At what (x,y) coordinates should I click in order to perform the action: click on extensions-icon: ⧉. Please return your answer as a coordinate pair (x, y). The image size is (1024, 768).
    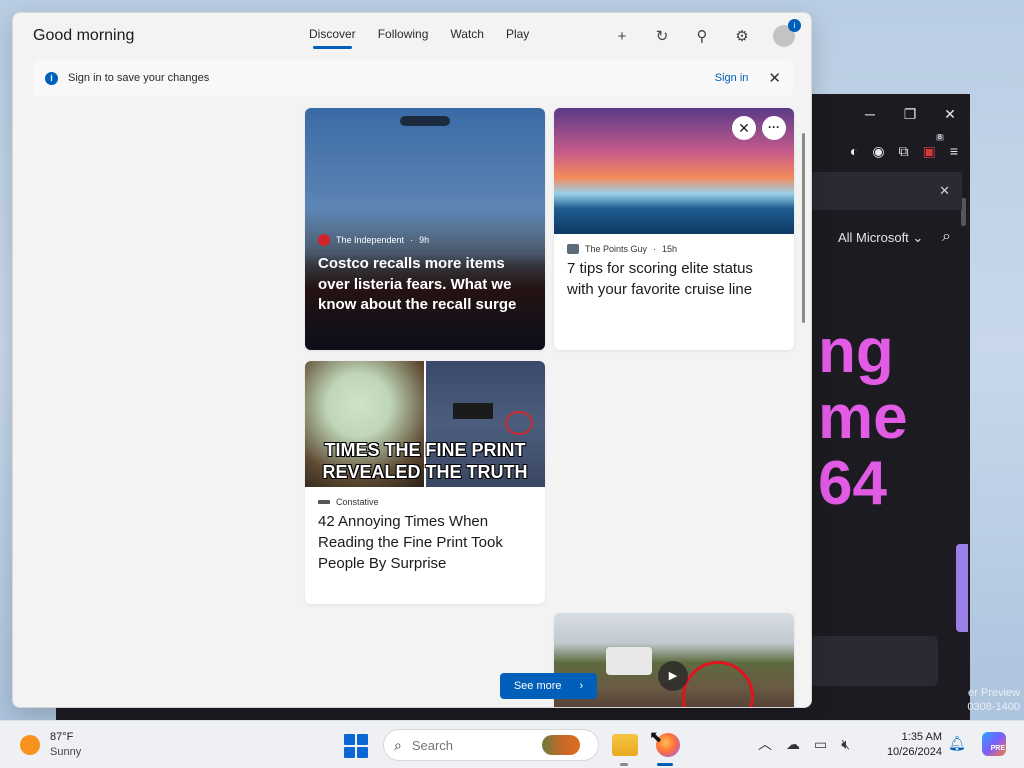
    Looking at the image, I should click on (904, 151).